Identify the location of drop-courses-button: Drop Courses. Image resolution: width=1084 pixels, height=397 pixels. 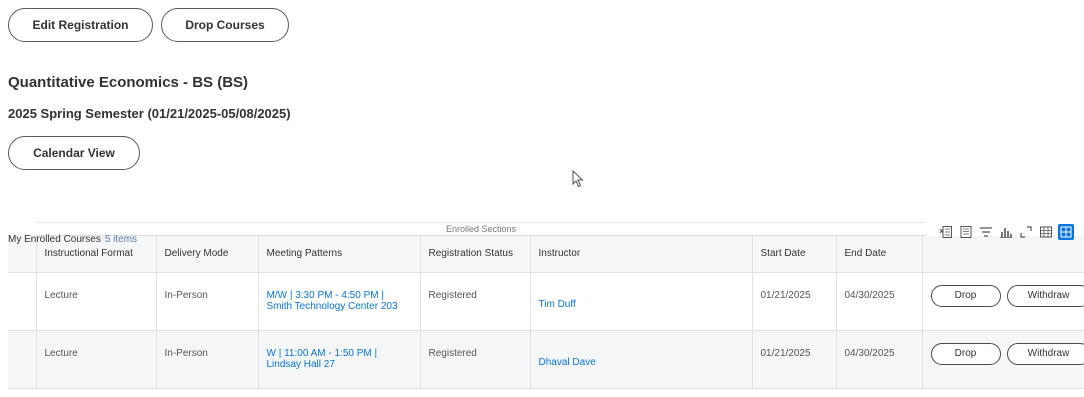
(225, 25).